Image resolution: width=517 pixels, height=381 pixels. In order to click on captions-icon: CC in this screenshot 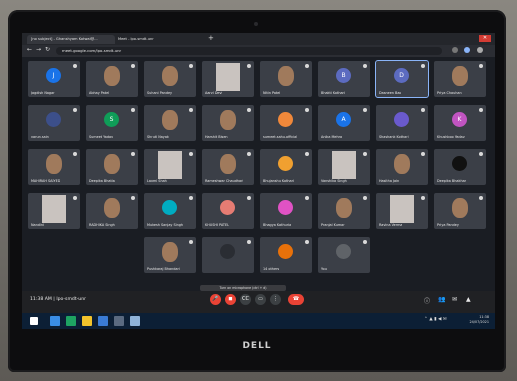, I will do `click(245, 299)`.